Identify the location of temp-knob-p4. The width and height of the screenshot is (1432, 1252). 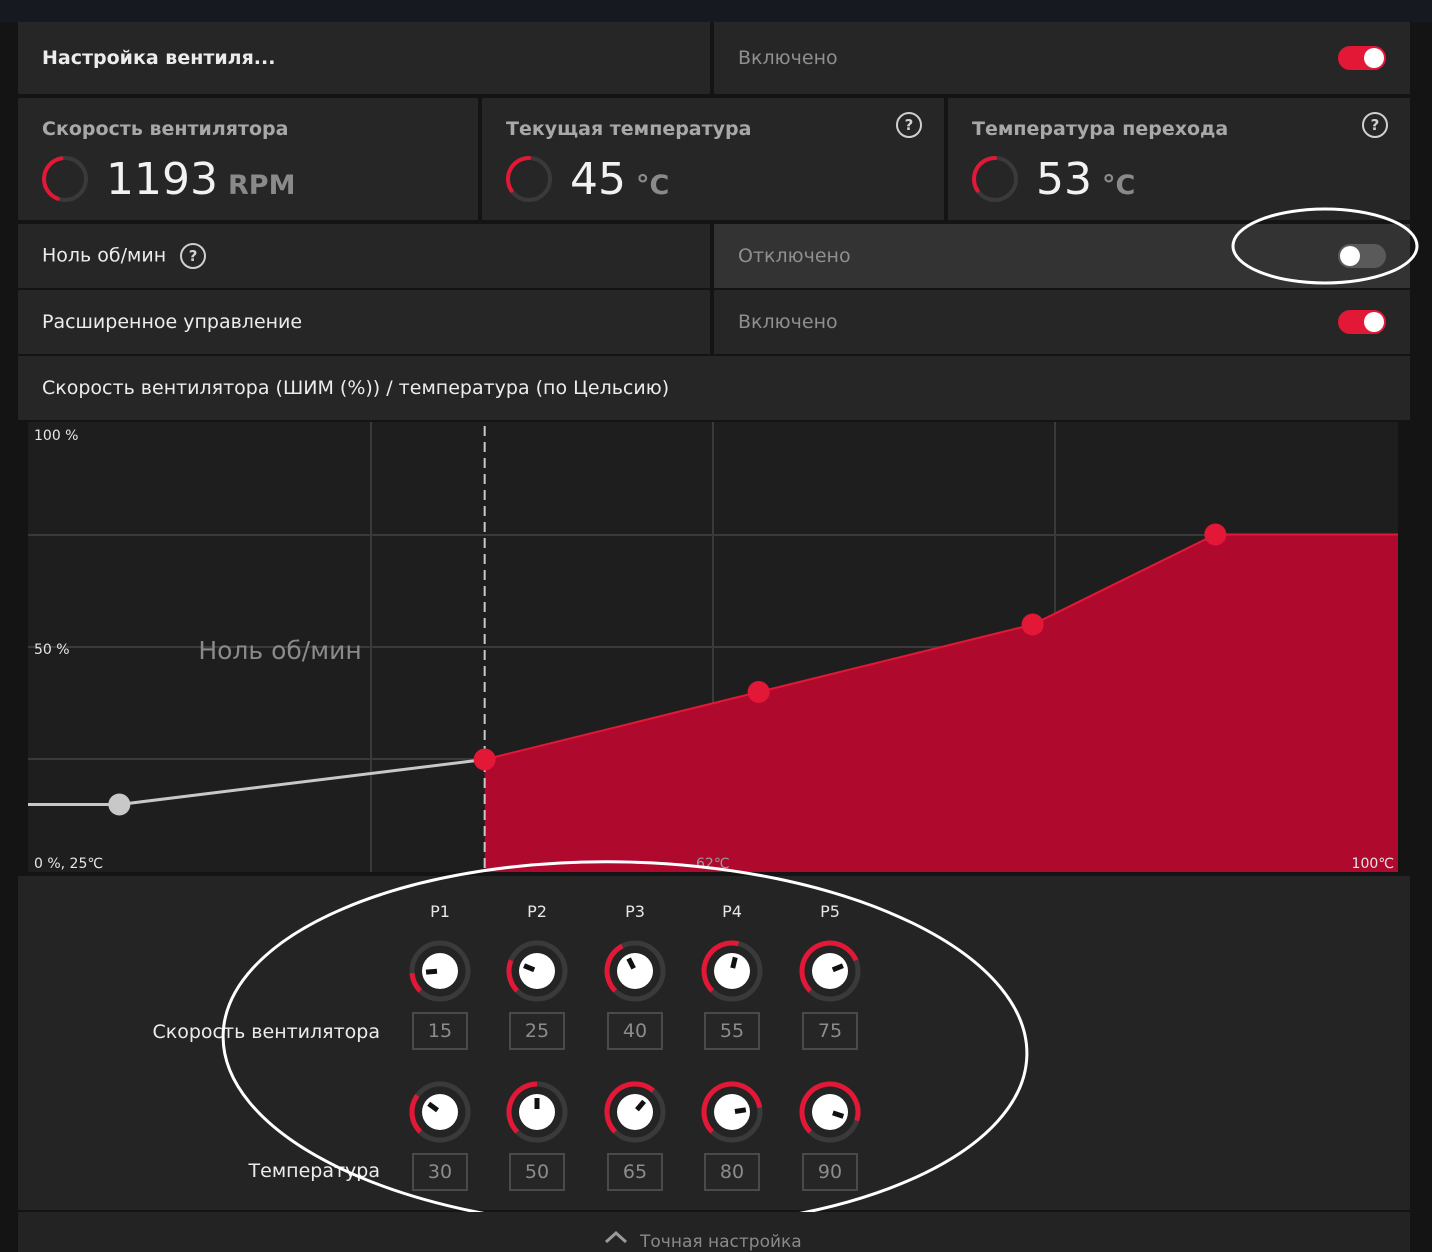
(732, 1112).